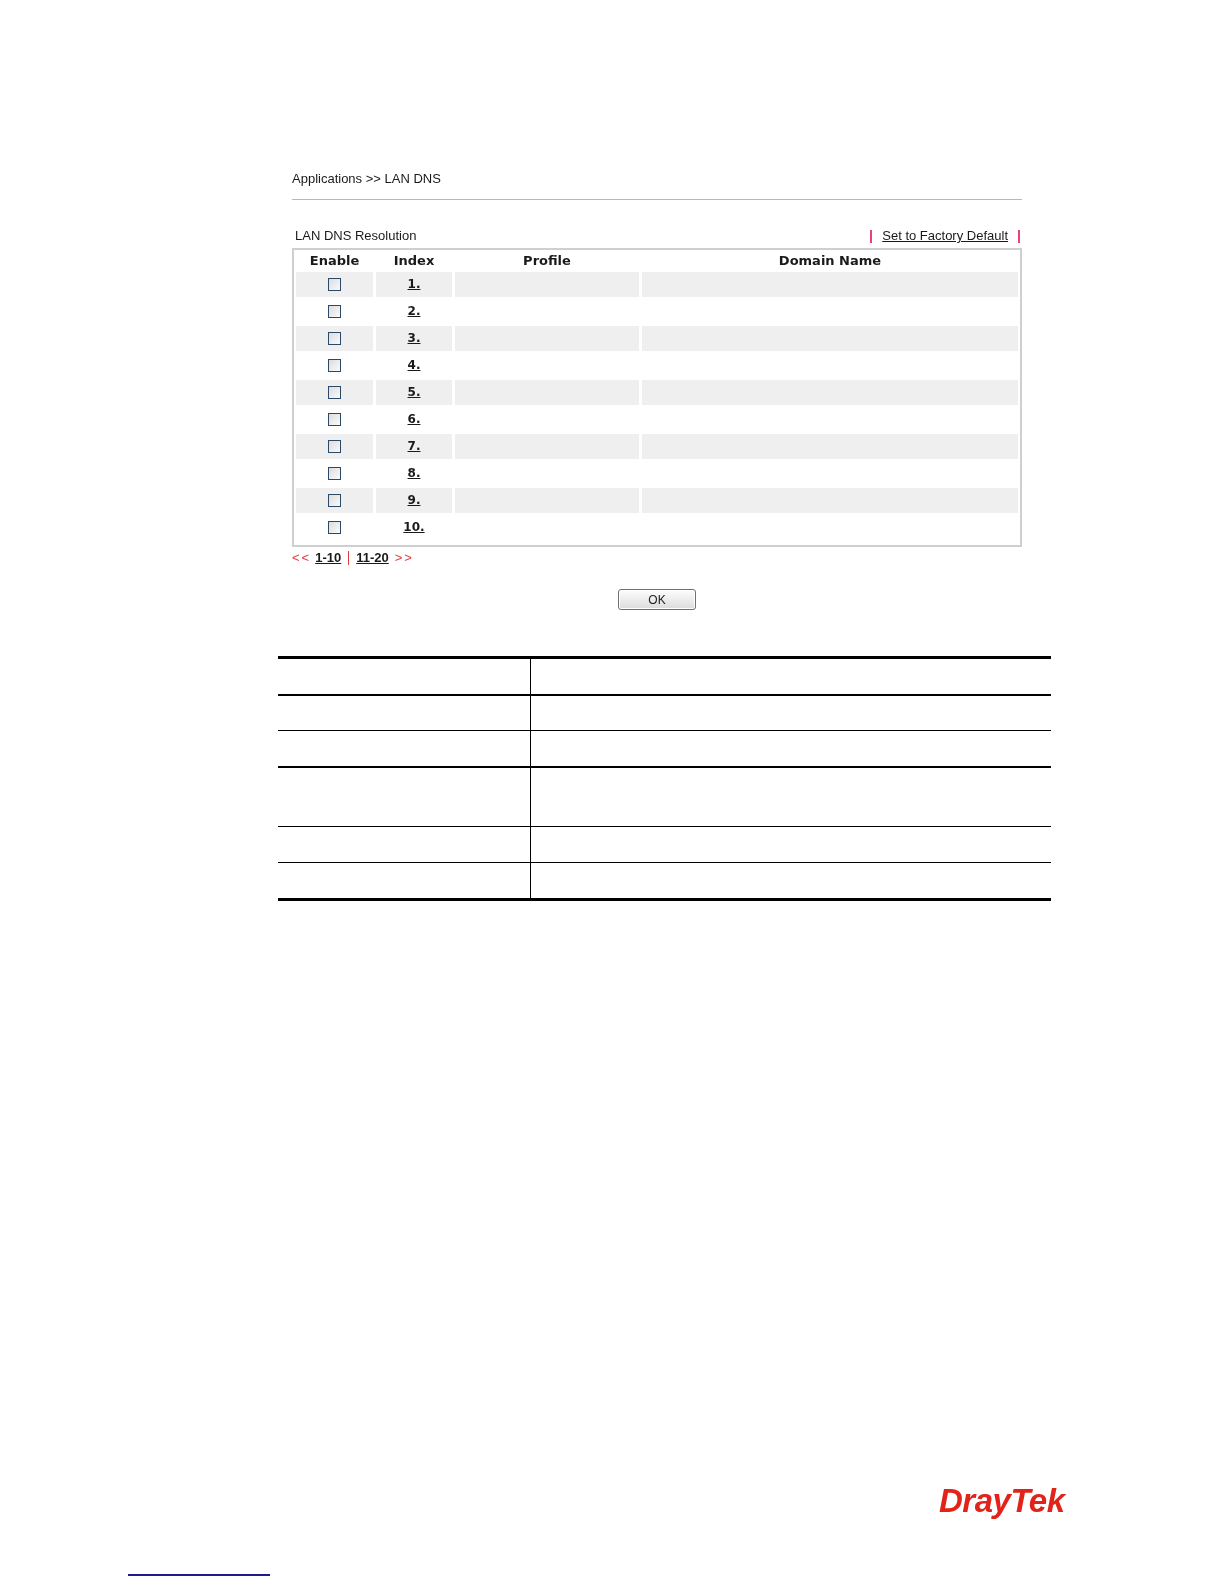  What do you see at coordinates (372, 558) in the screenshot?
I see `page-range-link: 11-20` at bounding box center [372, 558].